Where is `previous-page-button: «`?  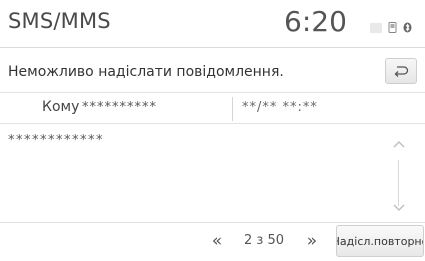 previous-page-button: « is located at coordinates (217, 241).